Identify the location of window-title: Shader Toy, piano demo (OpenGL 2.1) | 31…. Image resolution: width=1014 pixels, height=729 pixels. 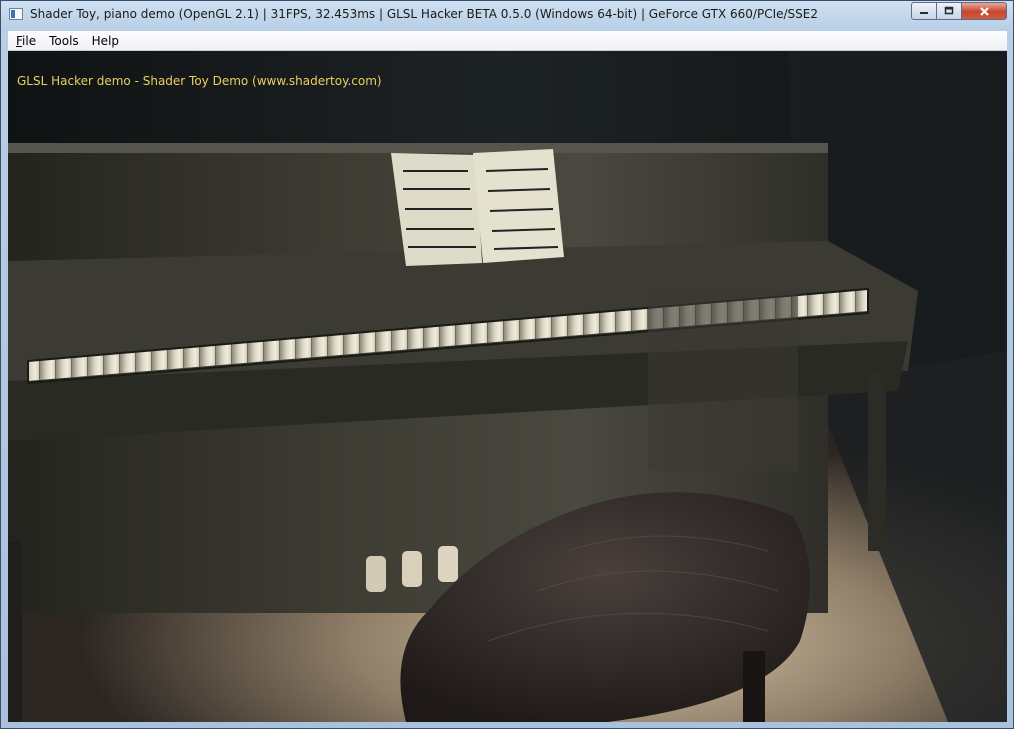
(424, 14).